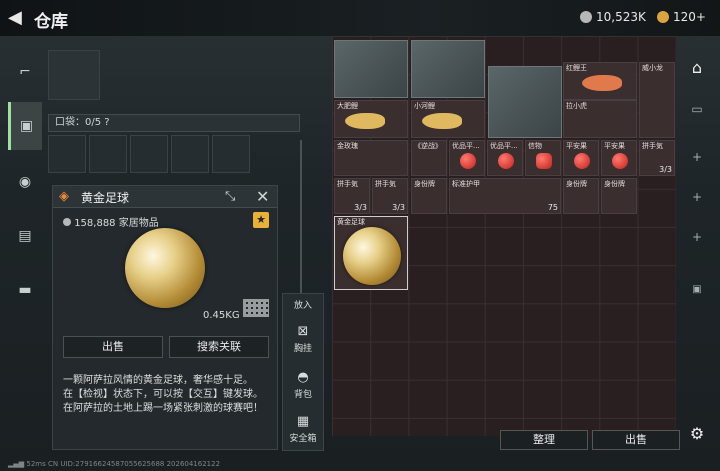 Image resolution: width=720 pixels, height=471 pixels. I want to click on nav-warehouse-icon: ▣, so click(25, 126).